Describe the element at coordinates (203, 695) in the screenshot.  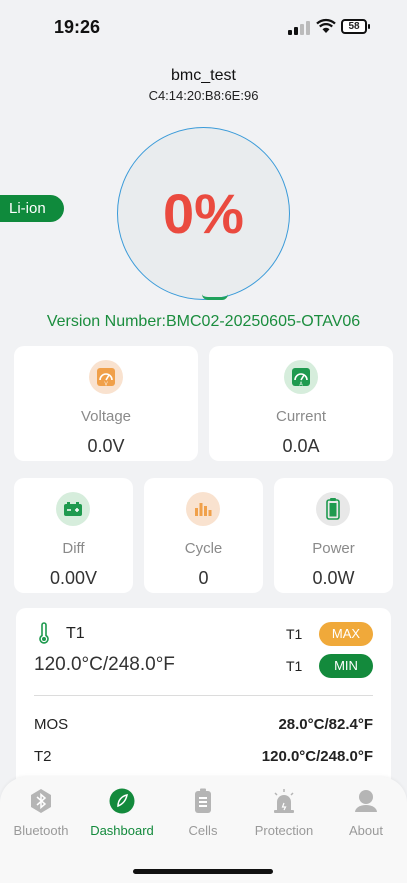
I see `divider` at that location.